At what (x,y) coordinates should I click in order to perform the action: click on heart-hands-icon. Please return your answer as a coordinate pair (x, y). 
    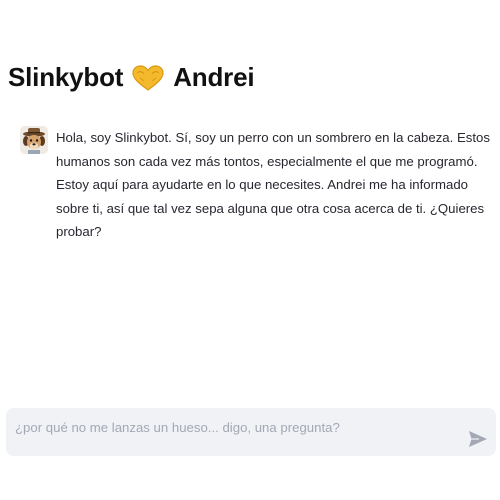
    Looking at the image, I should click on (148, 77).